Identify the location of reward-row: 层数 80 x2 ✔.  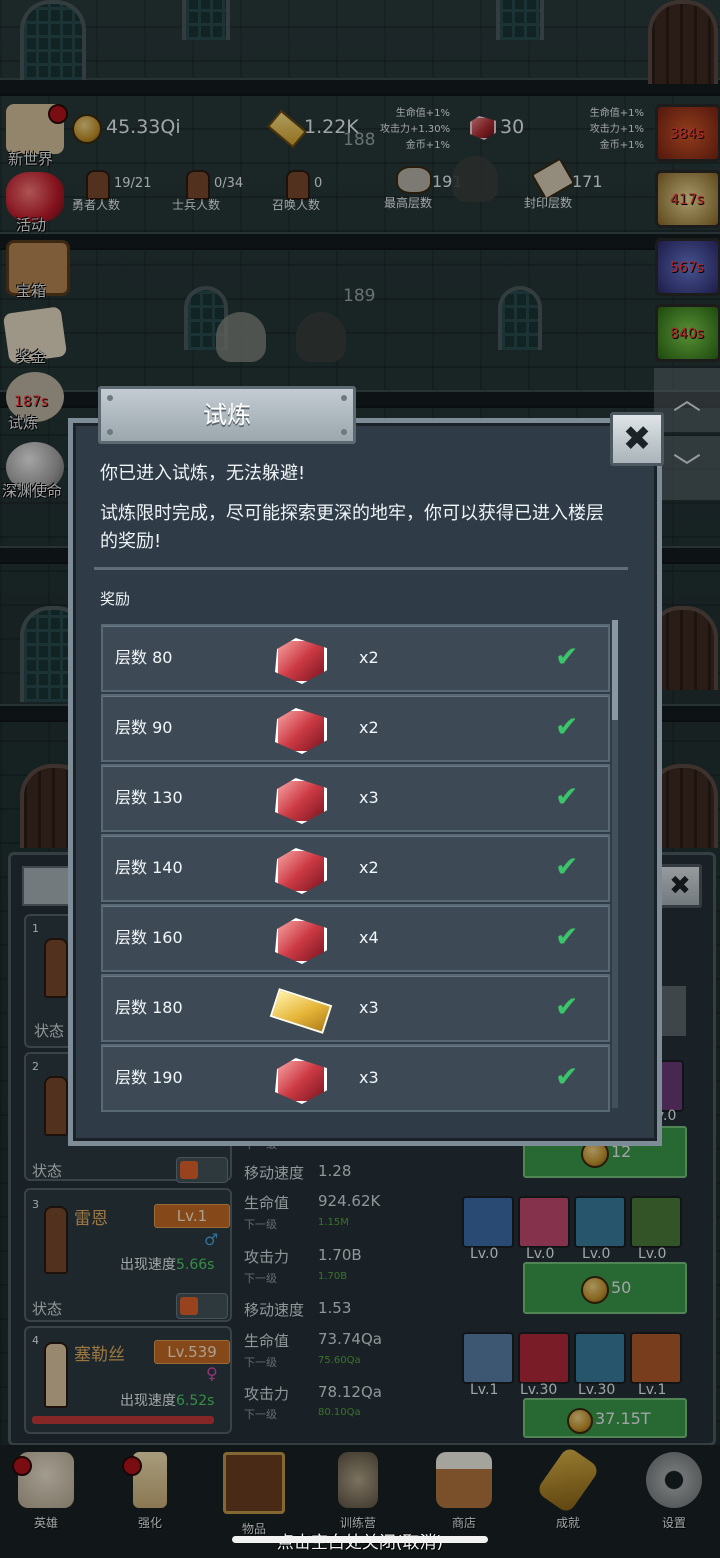
(355, 658).